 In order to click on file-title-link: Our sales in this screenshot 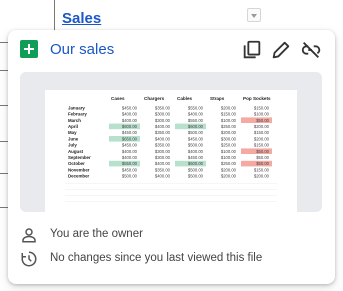, I will do `click(82, 49)`.